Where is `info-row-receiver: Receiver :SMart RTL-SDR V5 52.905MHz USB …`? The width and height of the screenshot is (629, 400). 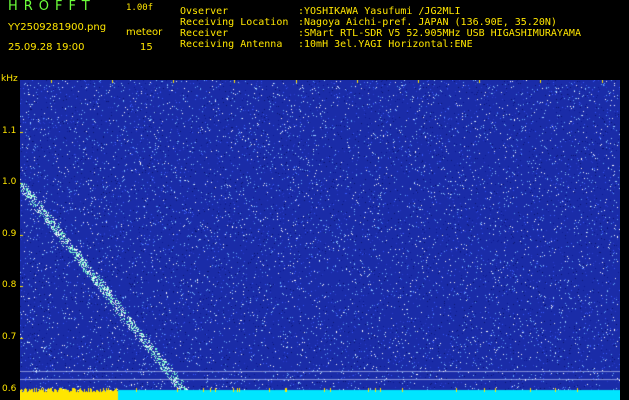 info-row-receiver: Receiver :SMart RTL-SDR V5 52.905MHz USB … is located at coordinates (380, 33).